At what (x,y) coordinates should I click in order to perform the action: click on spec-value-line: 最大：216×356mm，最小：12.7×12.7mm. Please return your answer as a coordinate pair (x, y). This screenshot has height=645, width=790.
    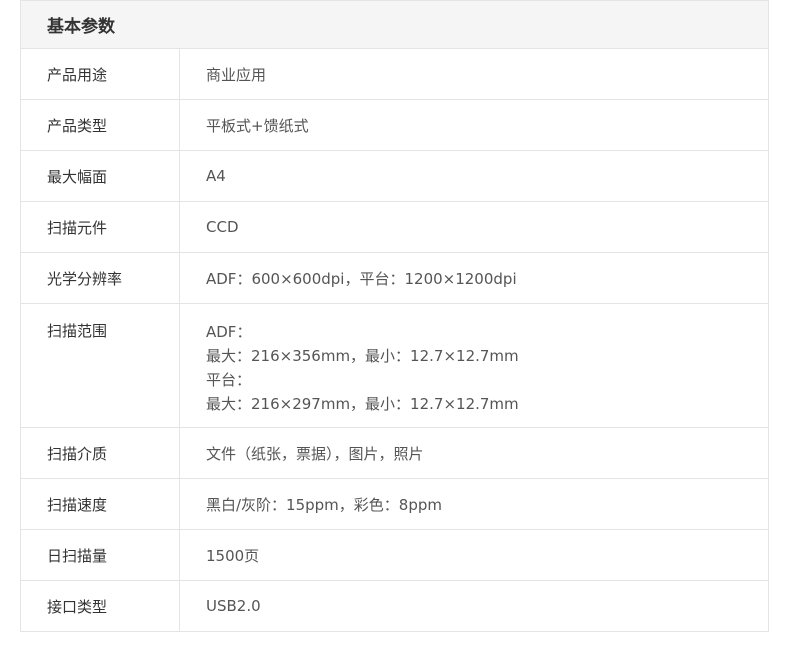
    Looking at the image, I should click on (362, 356).